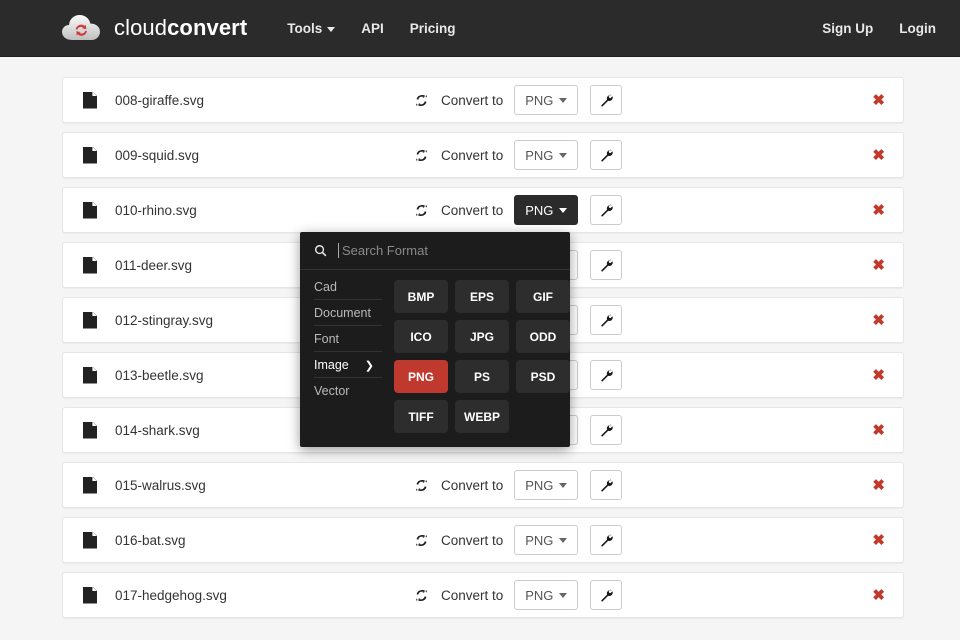  I want to click on category-item-document: Document, so click(348, 313).